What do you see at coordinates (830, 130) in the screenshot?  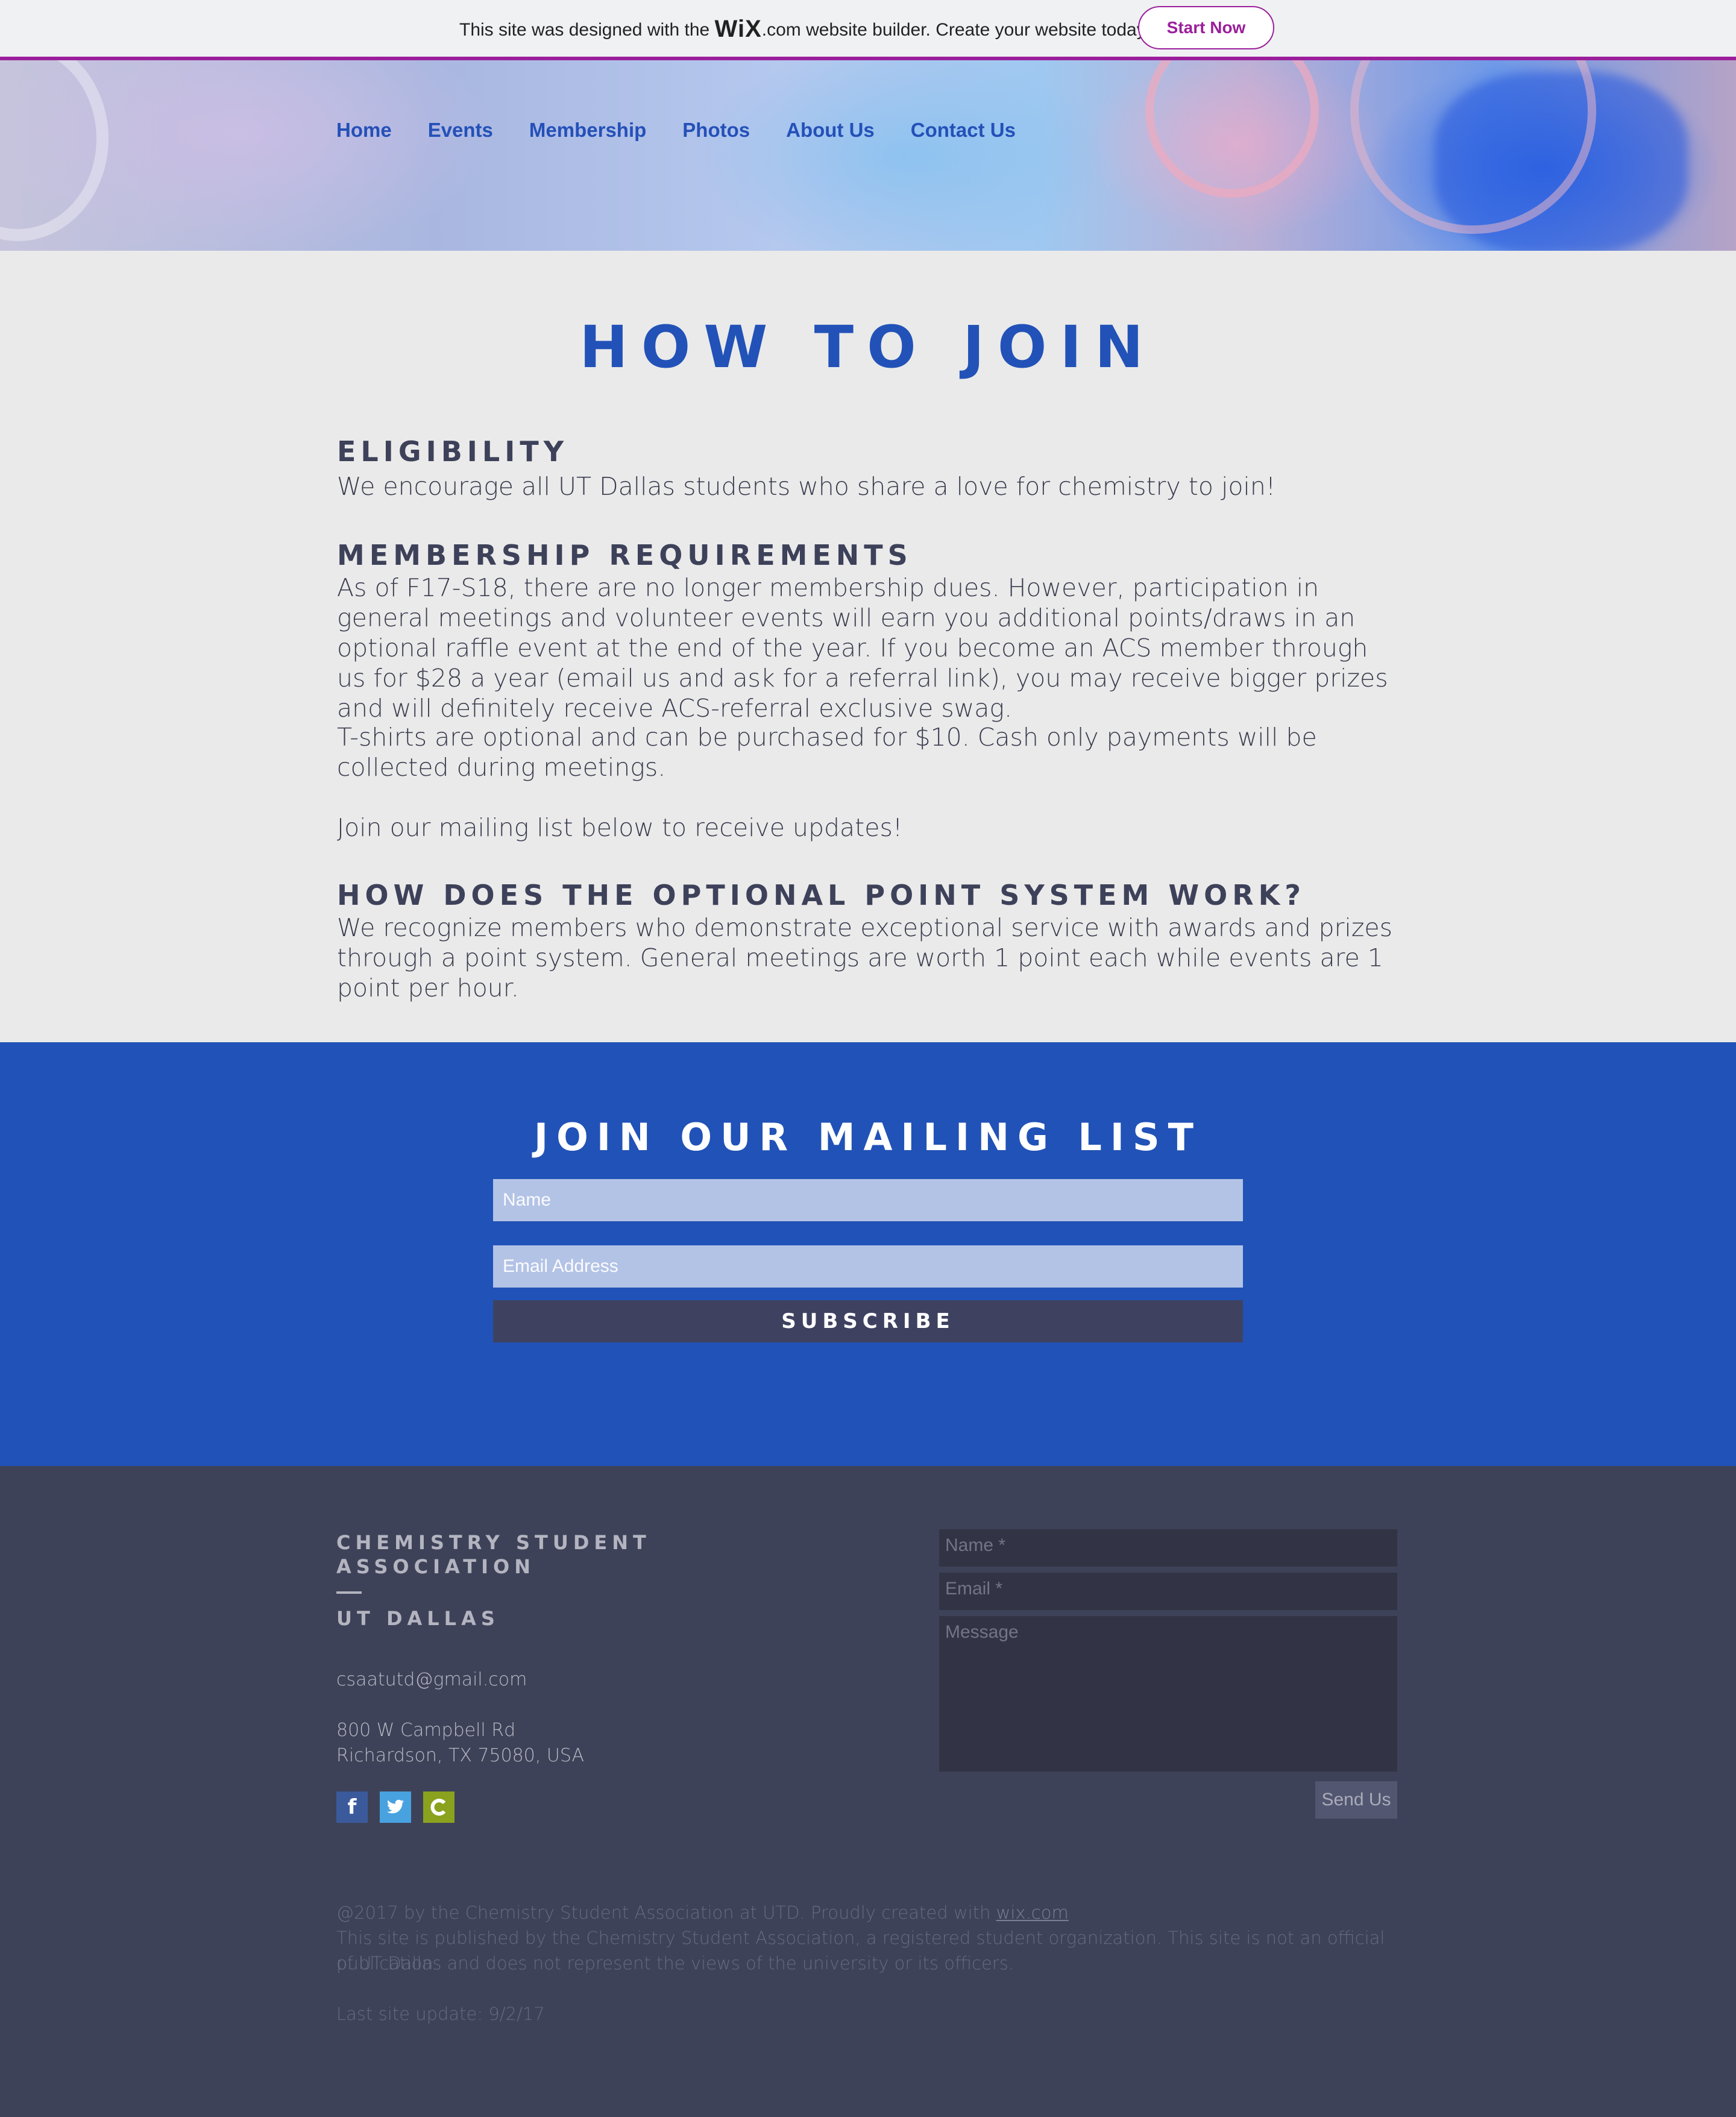 I see `nav-item-about-us: About Us` at bounding box center [830, 130].